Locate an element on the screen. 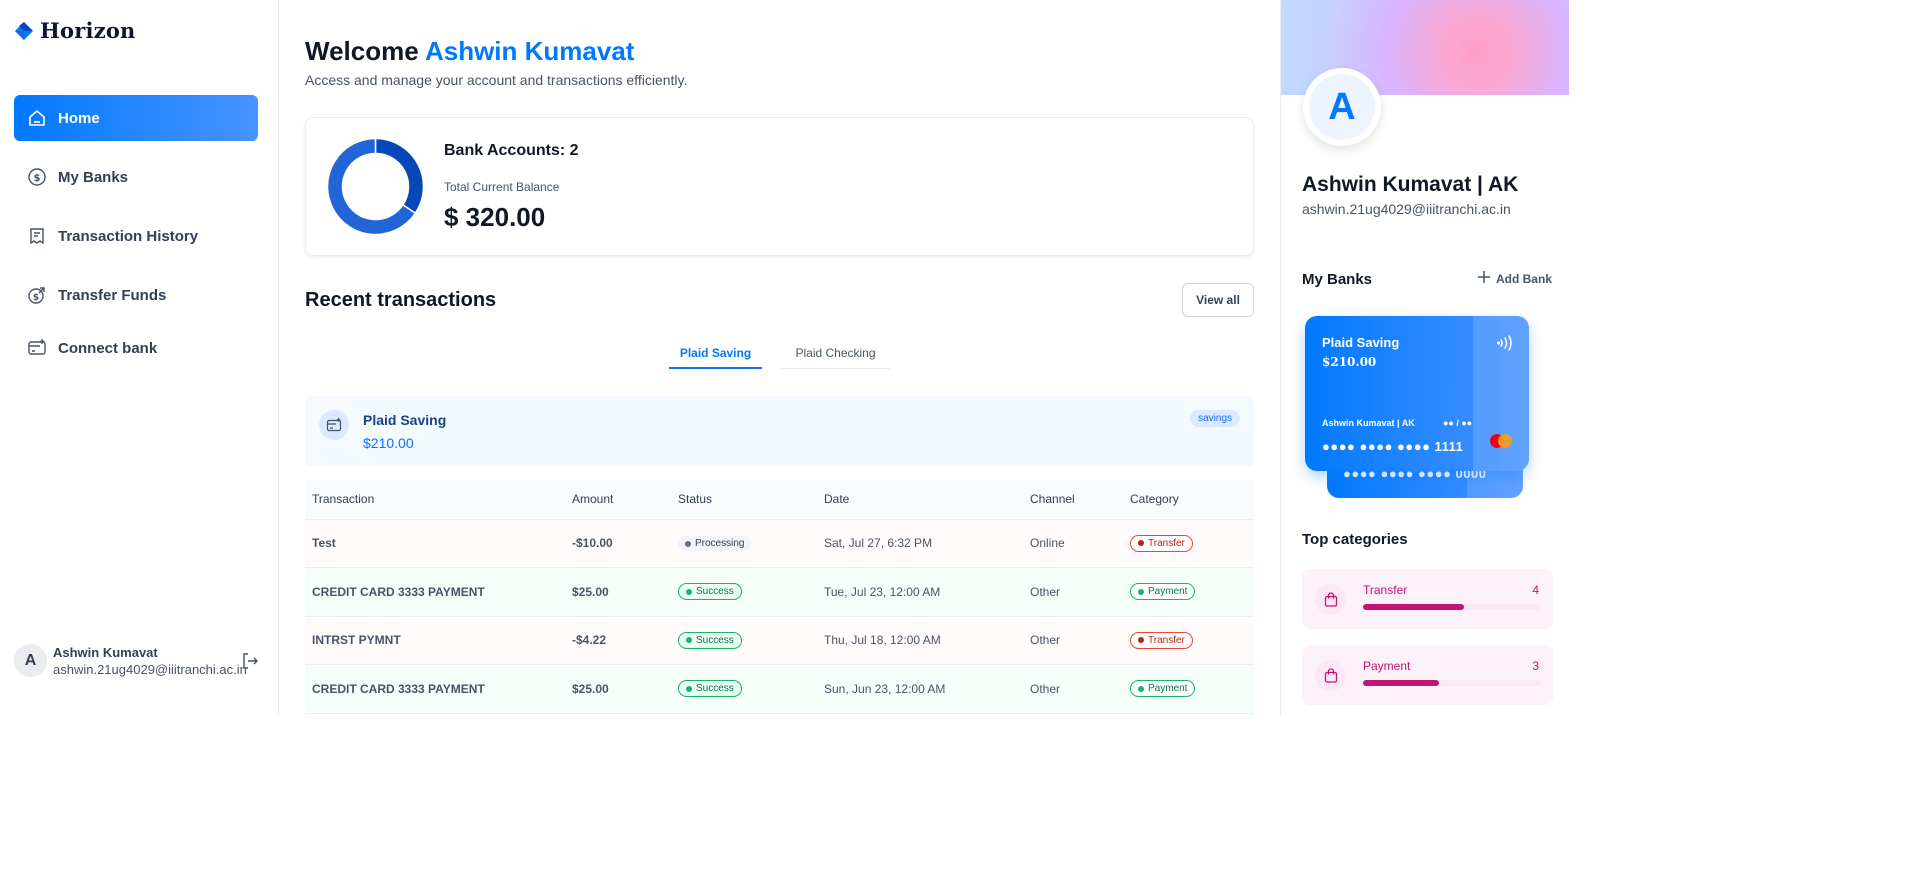  category-progress-fill is located at coordinates (1401, 683).